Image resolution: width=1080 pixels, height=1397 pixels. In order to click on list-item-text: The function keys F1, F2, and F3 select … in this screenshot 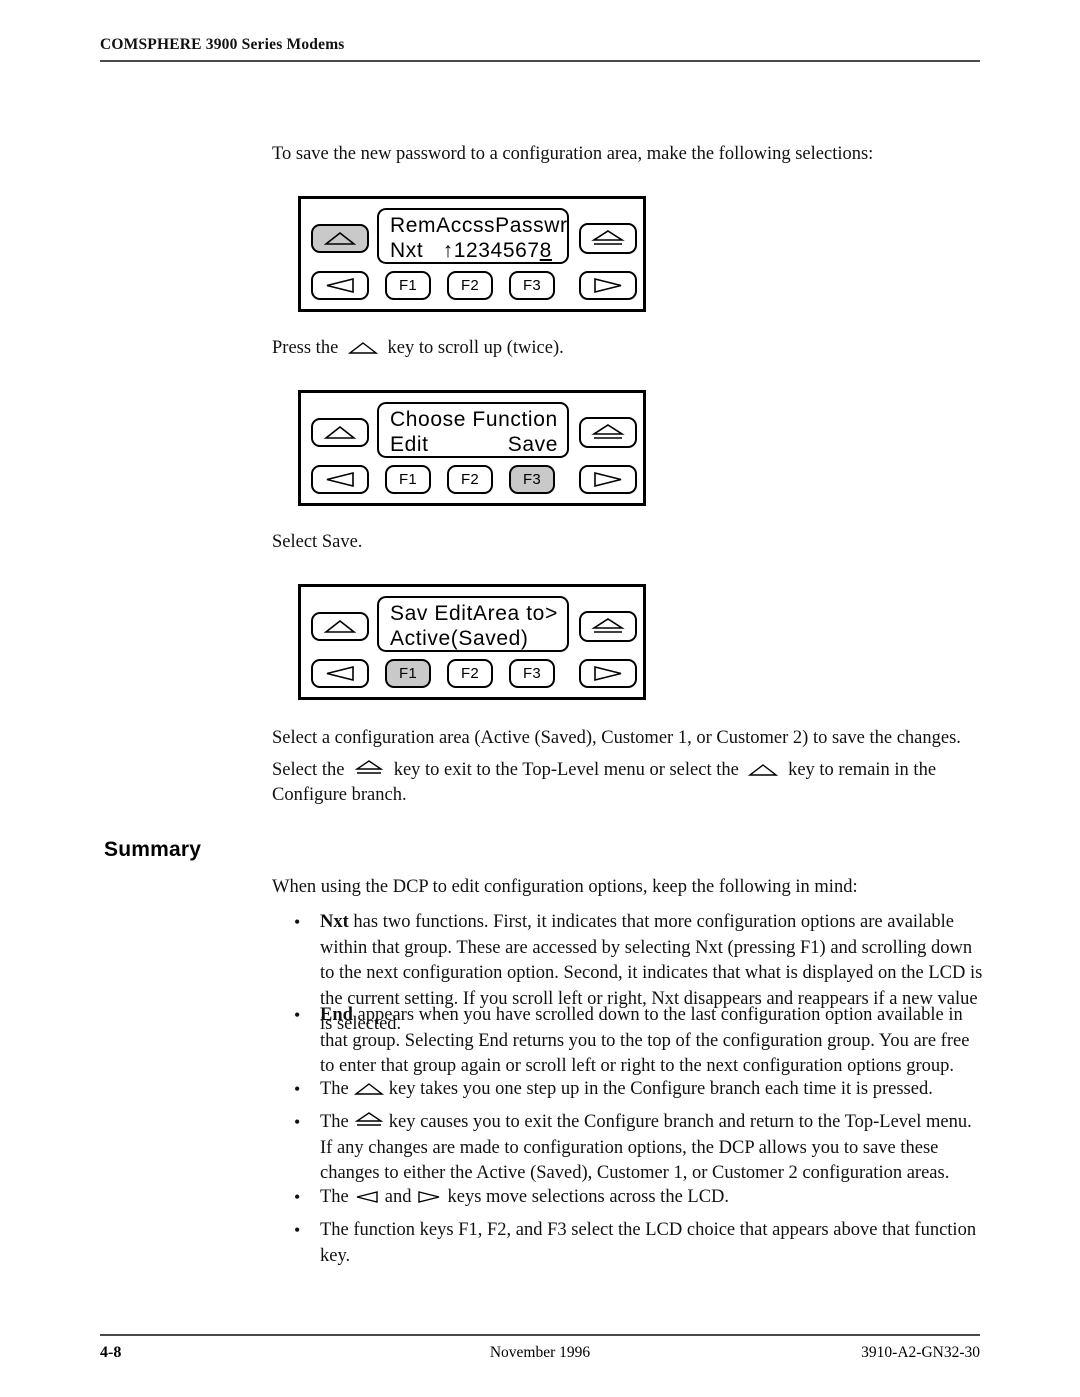, I will do `click(648, 1243)`.